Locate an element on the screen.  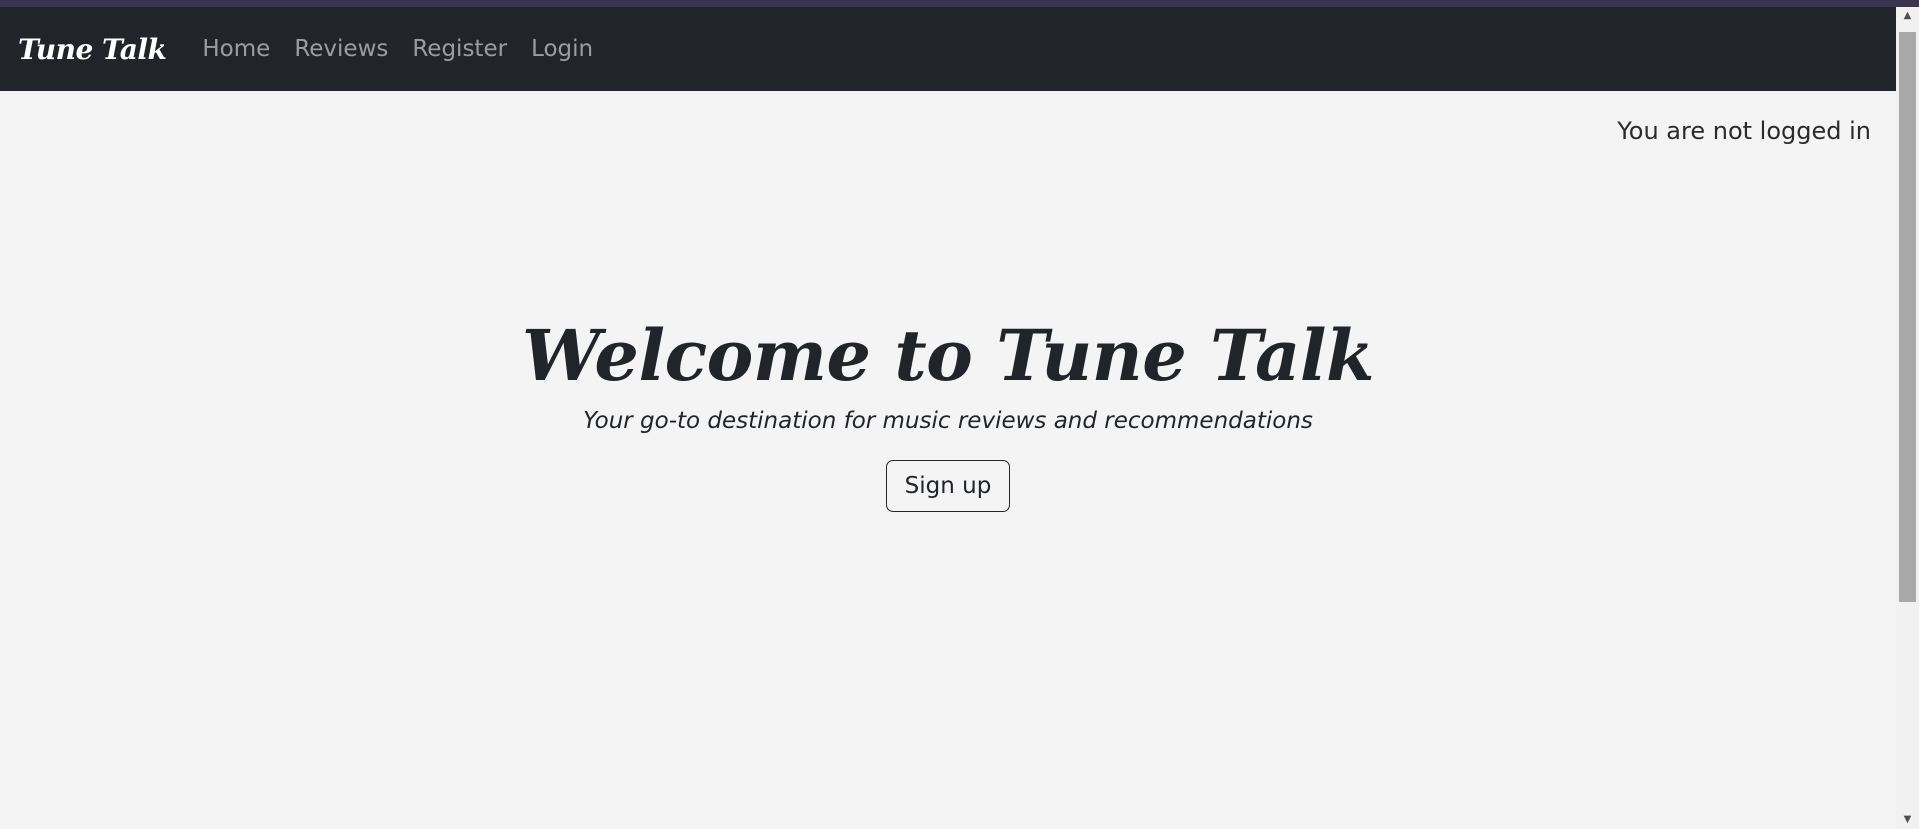
browser-top-strip is located at coordinates (959, 3).